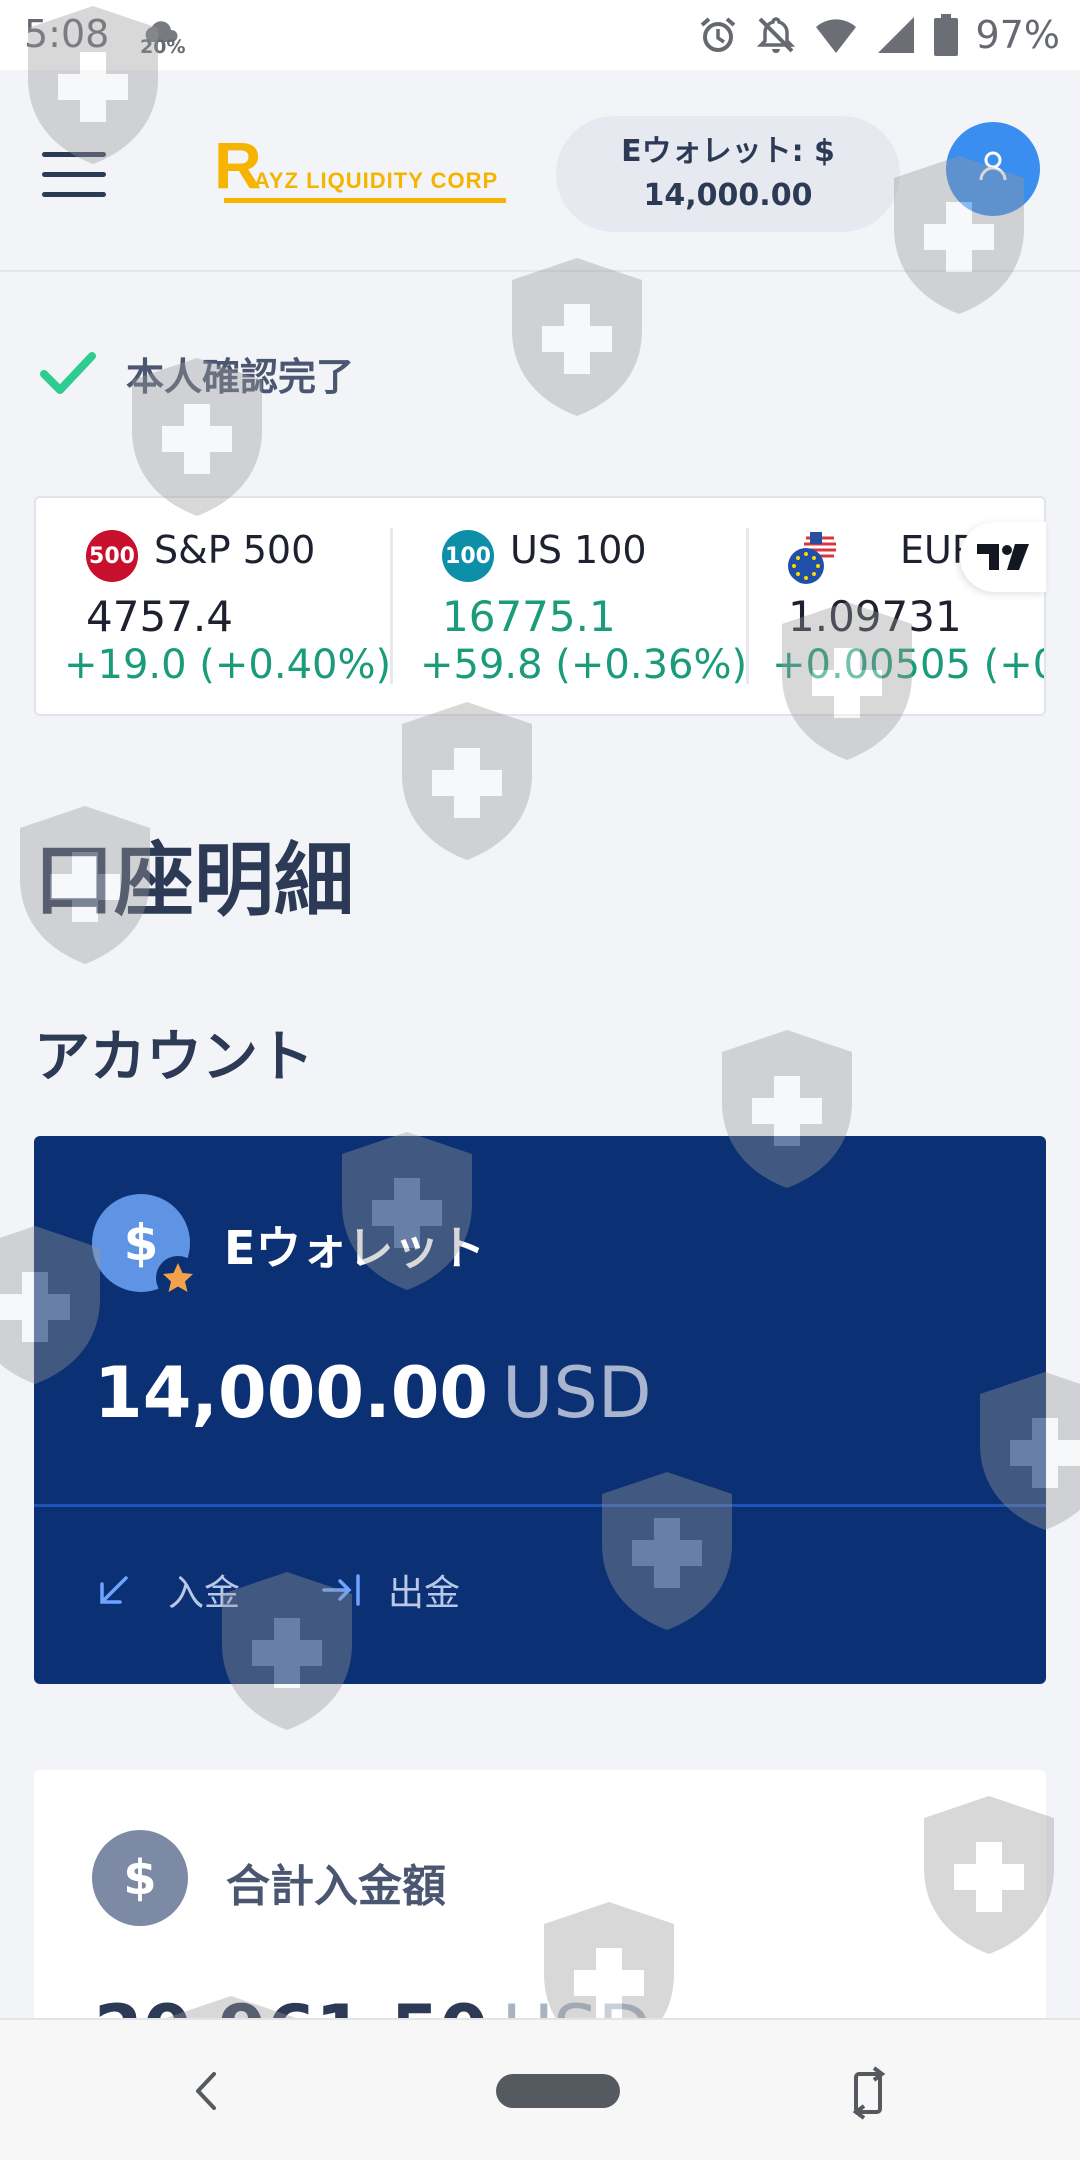  I want to click on user-icon, so click(993, 166).